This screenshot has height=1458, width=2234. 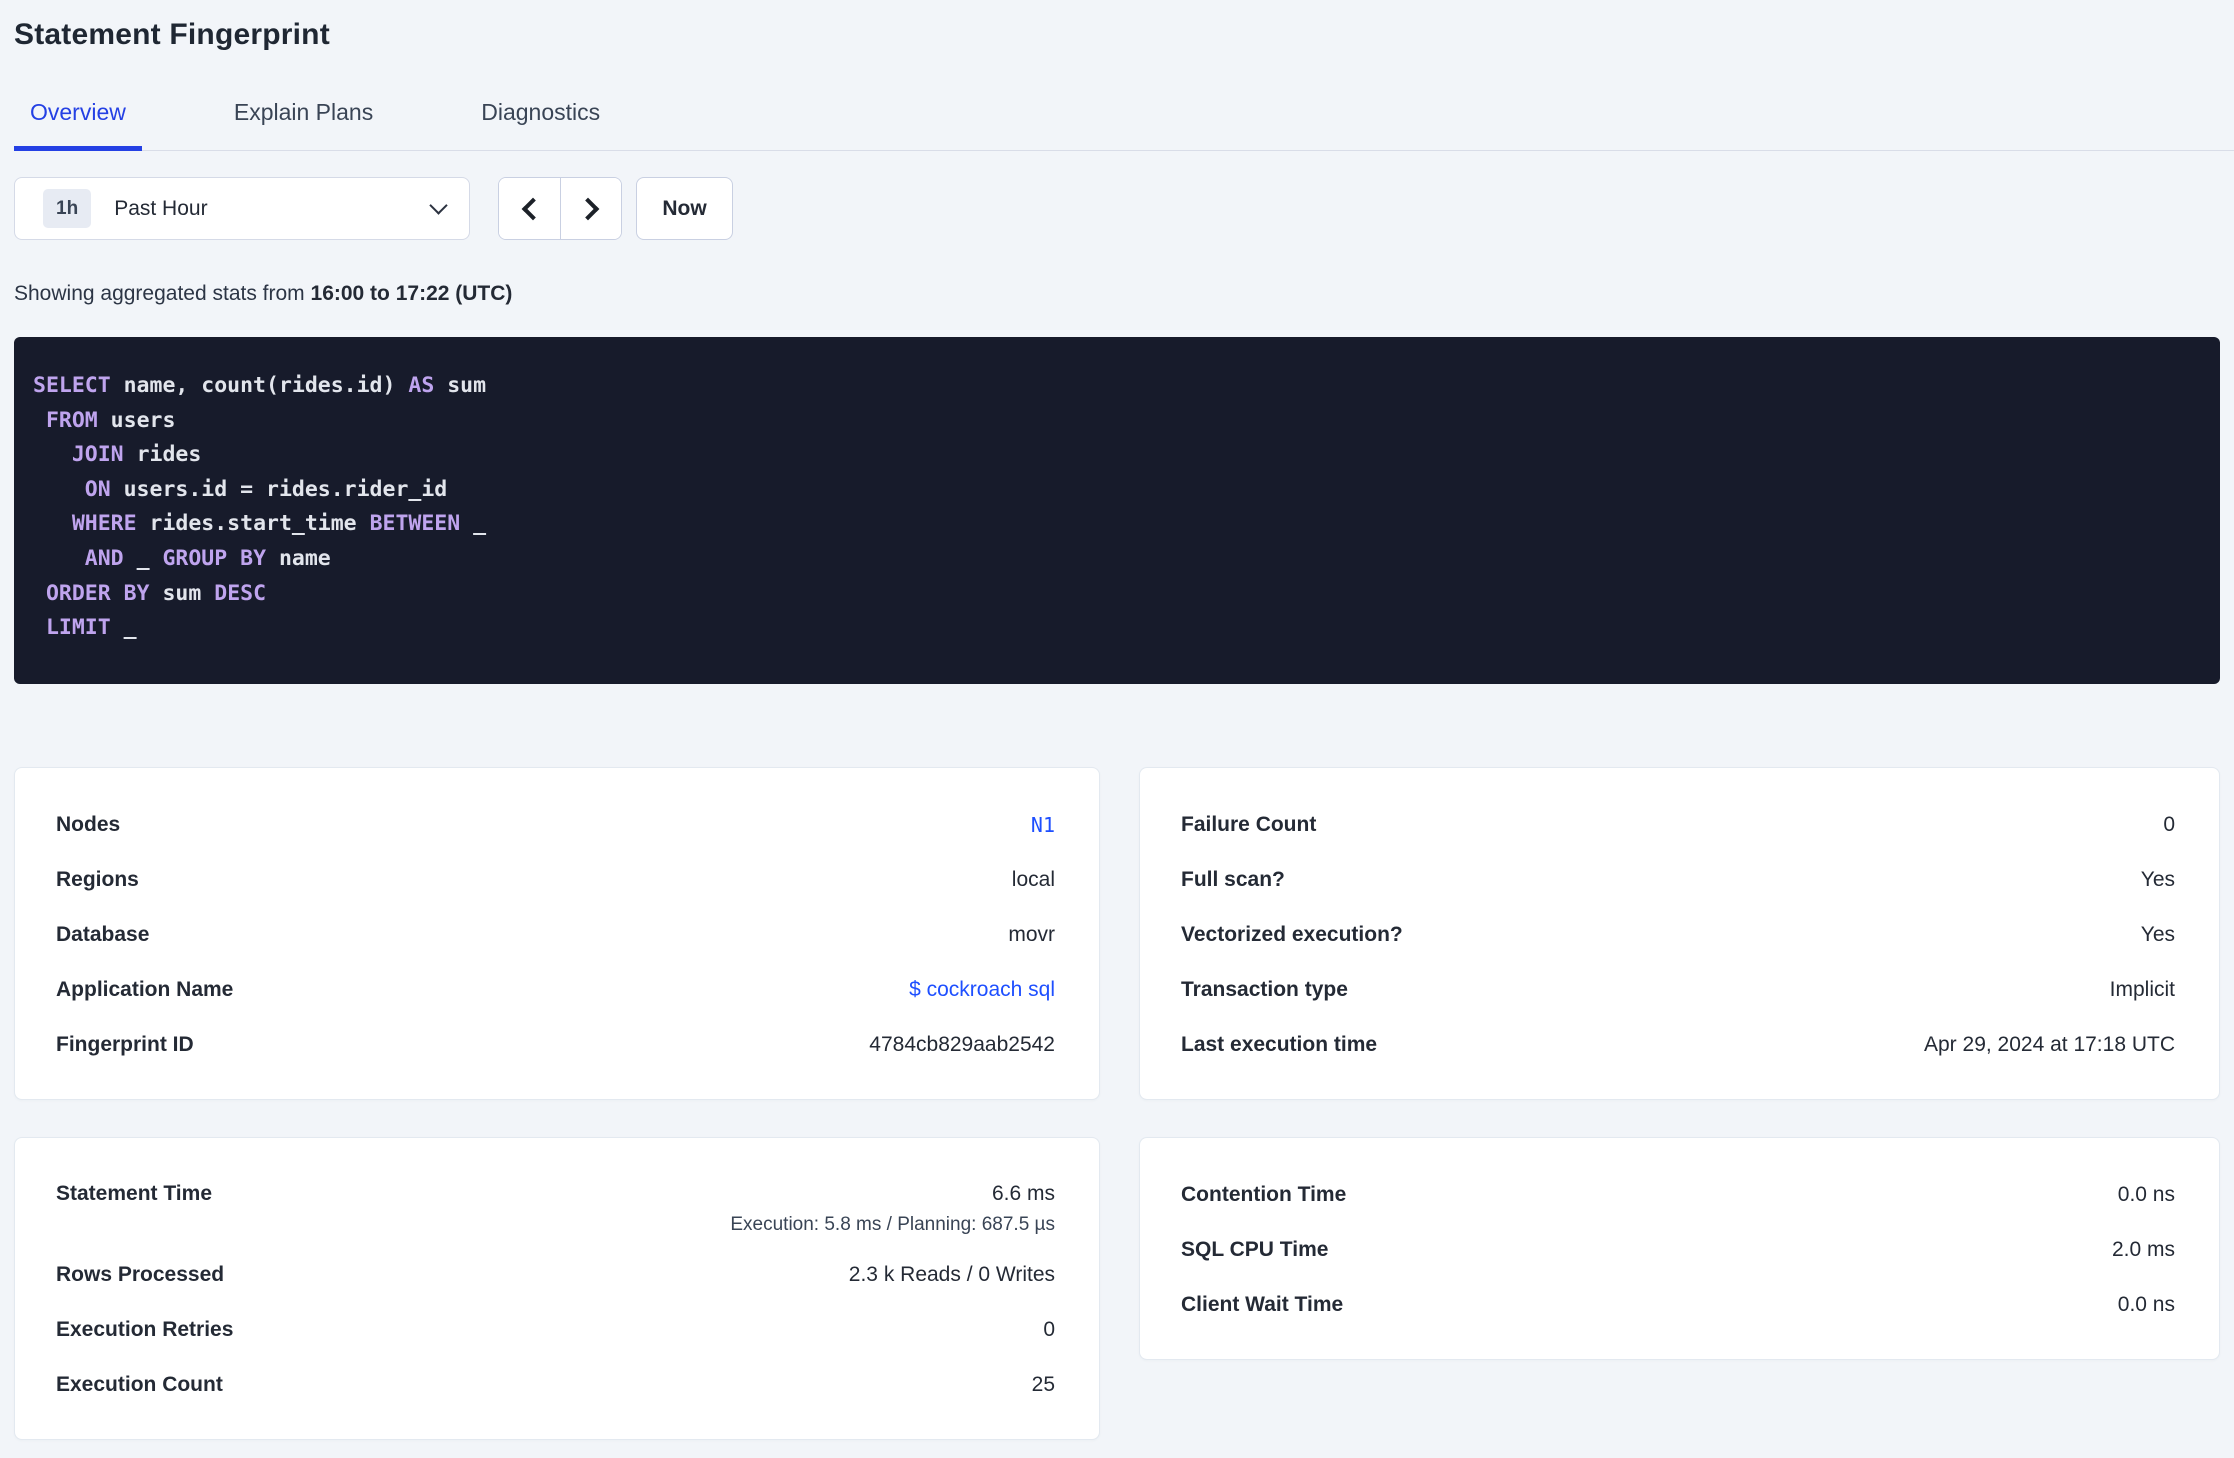 What do you see at coordinates (125, 1045) in the screenshot?
I see `stat-label: Fingerprint ID` at bounding box center [125, 1045].